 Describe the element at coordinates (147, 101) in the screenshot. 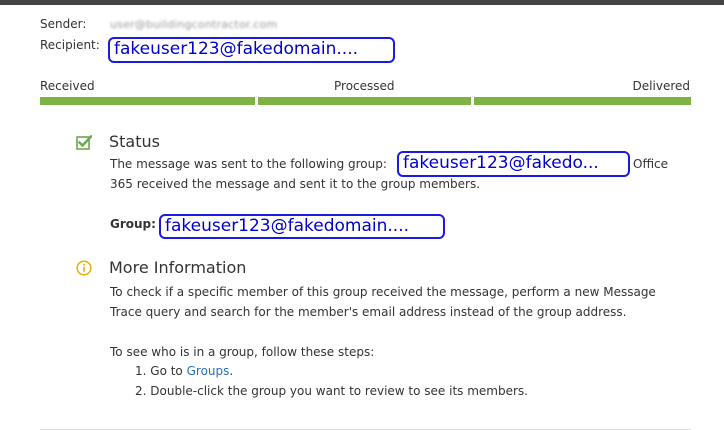

I see `progress-segment-received` at that location.